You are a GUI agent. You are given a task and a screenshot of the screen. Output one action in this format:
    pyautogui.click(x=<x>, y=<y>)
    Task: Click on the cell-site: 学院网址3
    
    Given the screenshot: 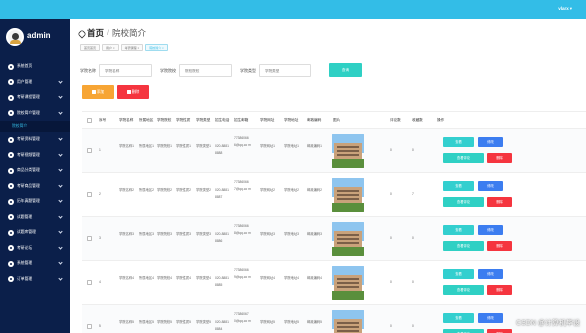 What is the action you would take?
    pyautogui.click(x=268, y=234)
    